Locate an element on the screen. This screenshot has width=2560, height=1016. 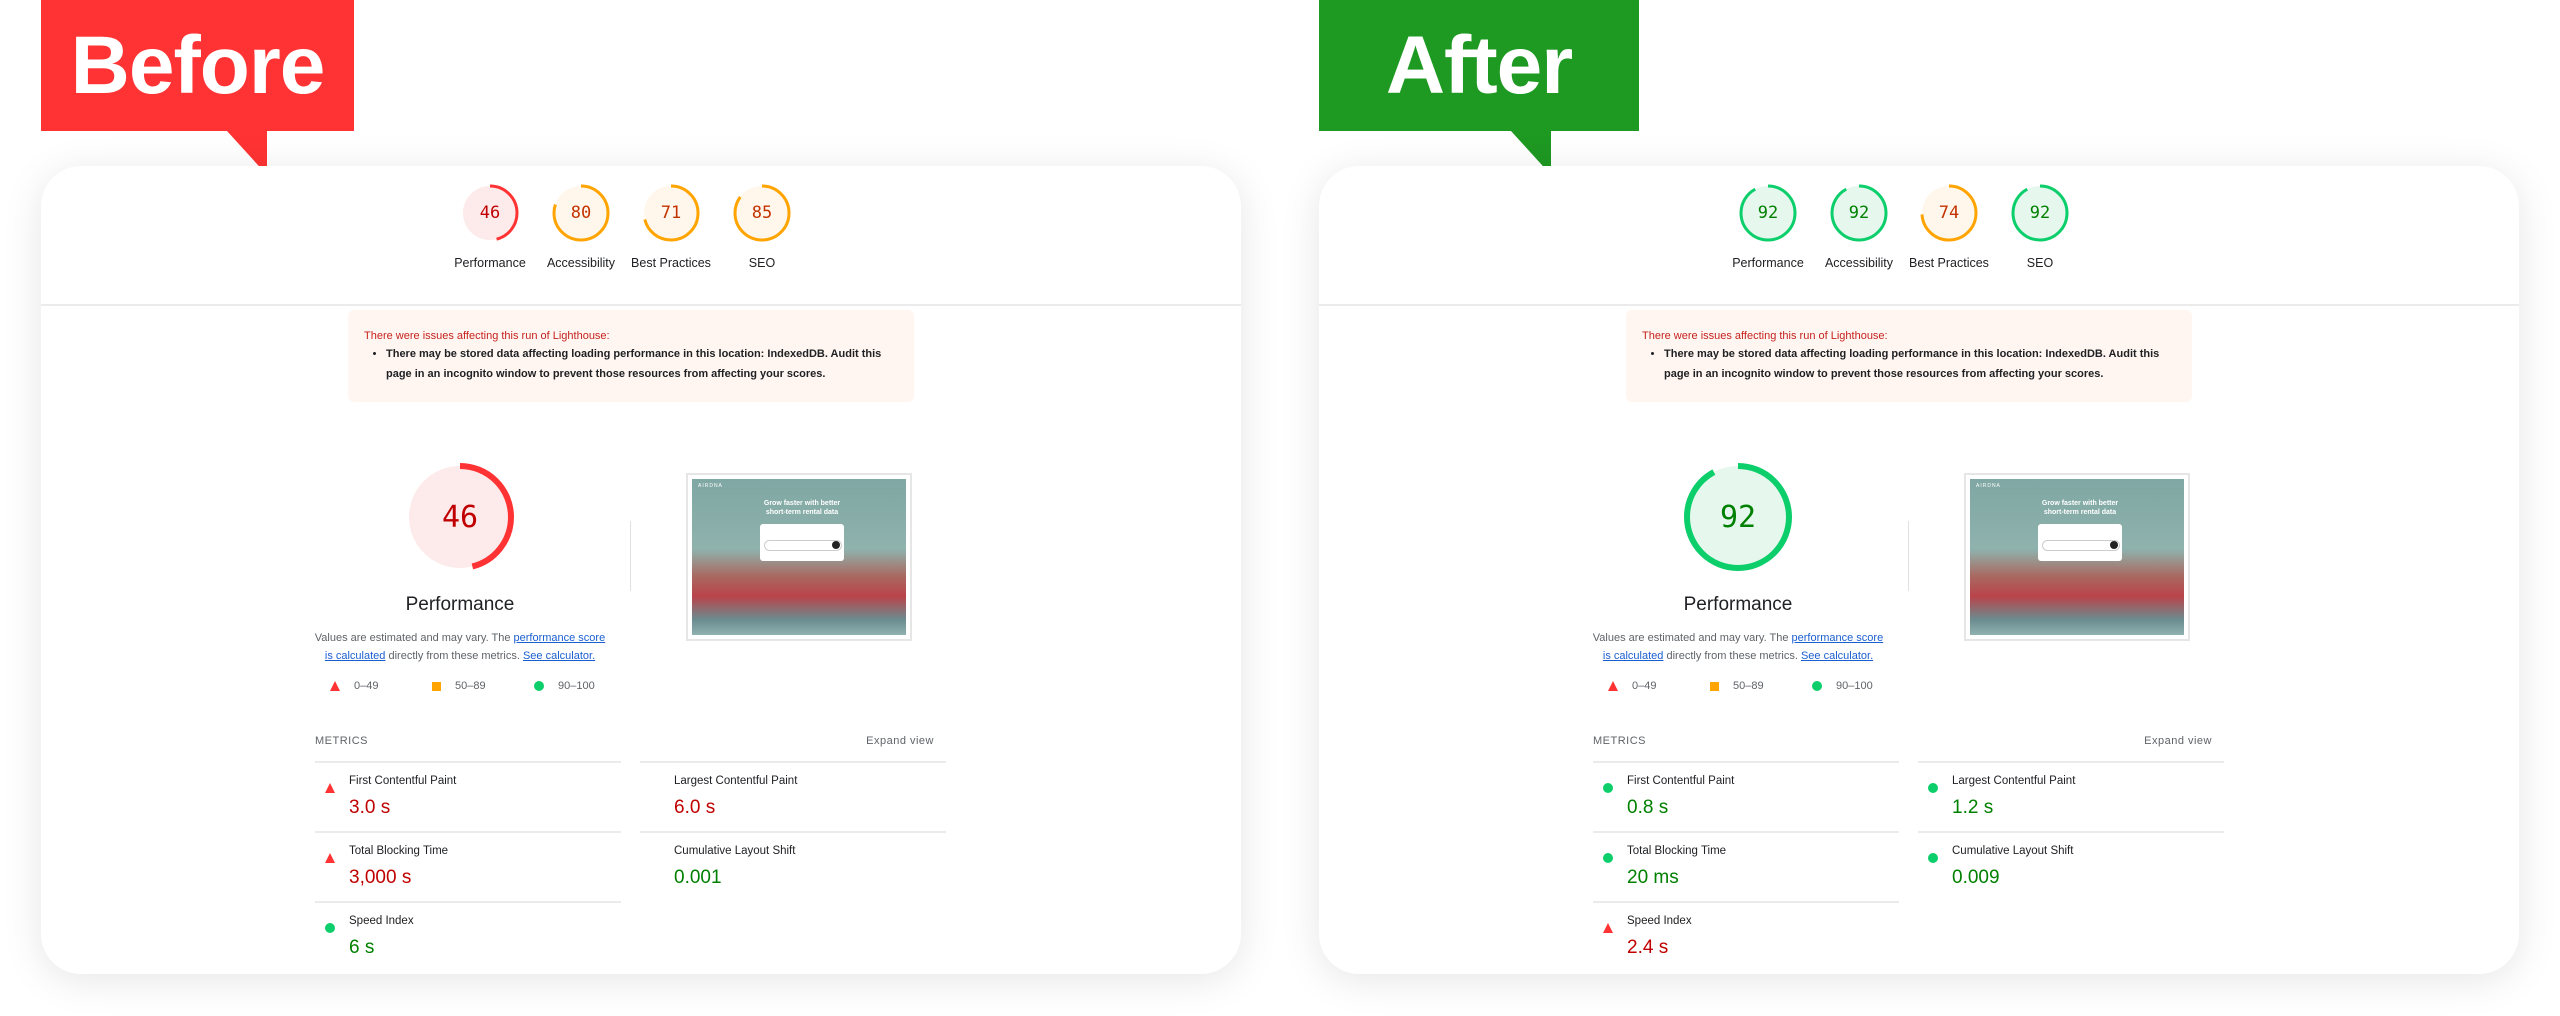
performance-gauge: 92 is located at coordinates (1738, 517).